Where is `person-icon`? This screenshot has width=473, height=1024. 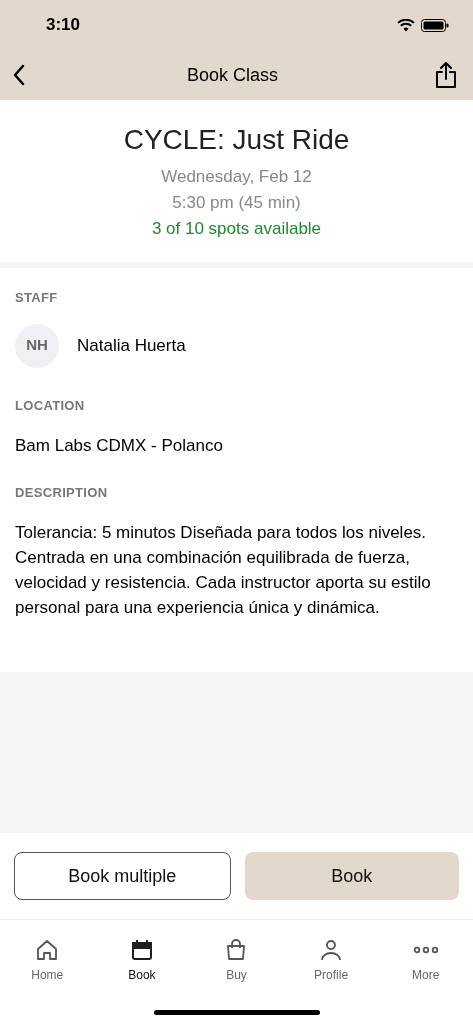
person-icon is located at coordinates (331, 950).